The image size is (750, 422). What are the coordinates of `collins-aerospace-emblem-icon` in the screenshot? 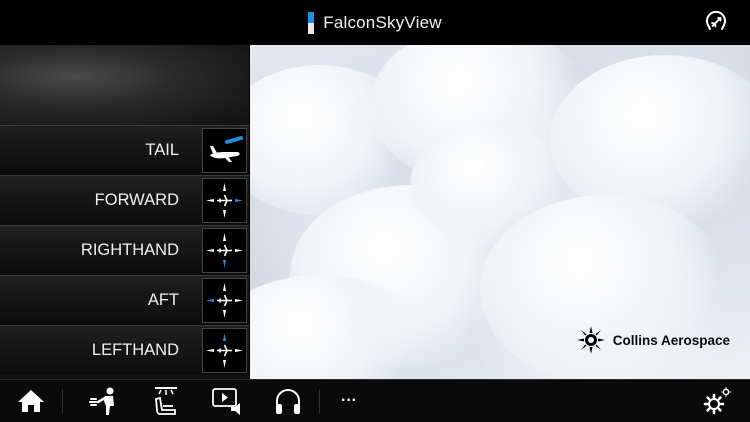 It's located at (590, 340).